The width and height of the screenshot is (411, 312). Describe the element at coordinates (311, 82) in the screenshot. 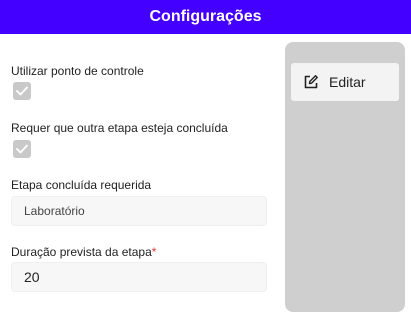

I see `edit-icon` at that location.